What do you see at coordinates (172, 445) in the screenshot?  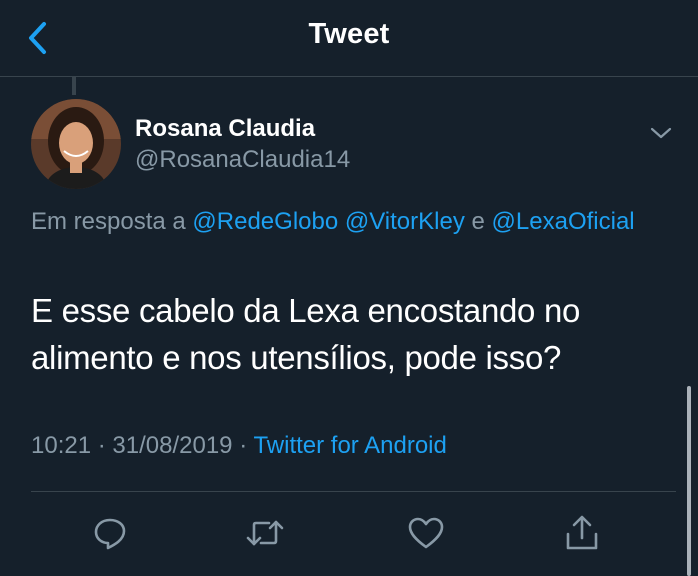 I see `tweet-date: 31/08/2019` at bounding box center [172, 445].